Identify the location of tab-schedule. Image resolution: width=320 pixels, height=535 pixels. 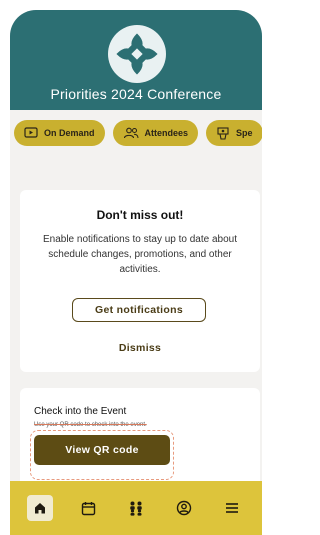
(88, 508).